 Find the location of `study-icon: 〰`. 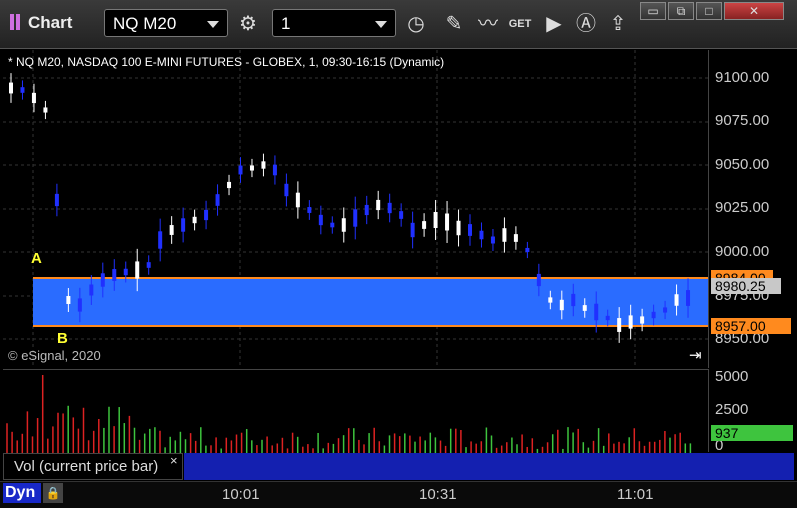

study-icon: 〰 is located at coordinates (488, 24).